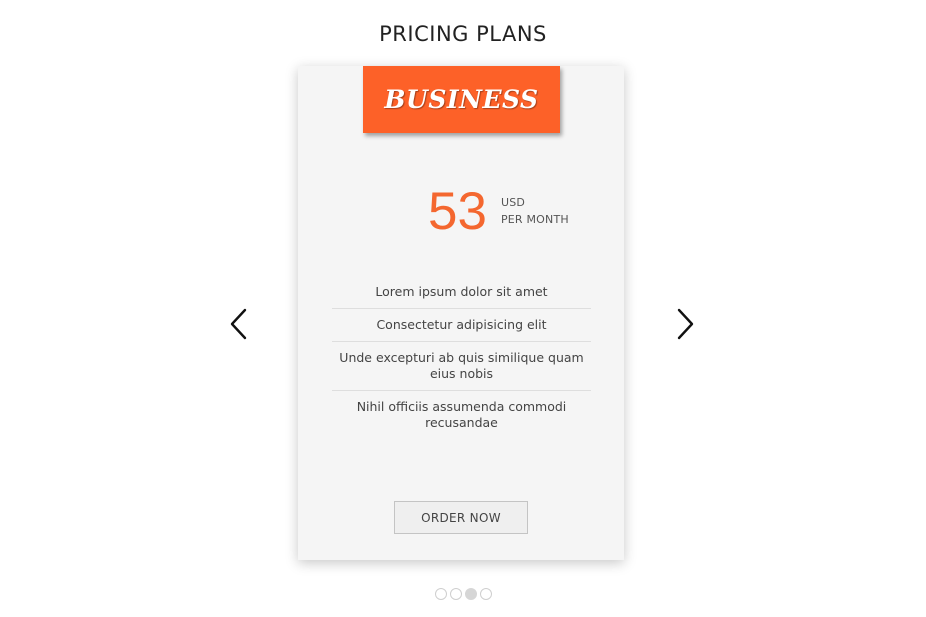 This screenshot has width=926, height=617. I want to click on feature-item: Lorem ipsum dolor sit amet, so click(461, 292).